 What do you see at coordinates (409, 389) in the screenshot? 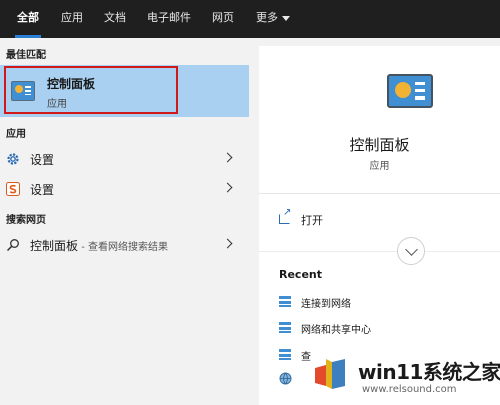
I see `watermark-url: www.relsound.com` at bounding box center [409, 389].